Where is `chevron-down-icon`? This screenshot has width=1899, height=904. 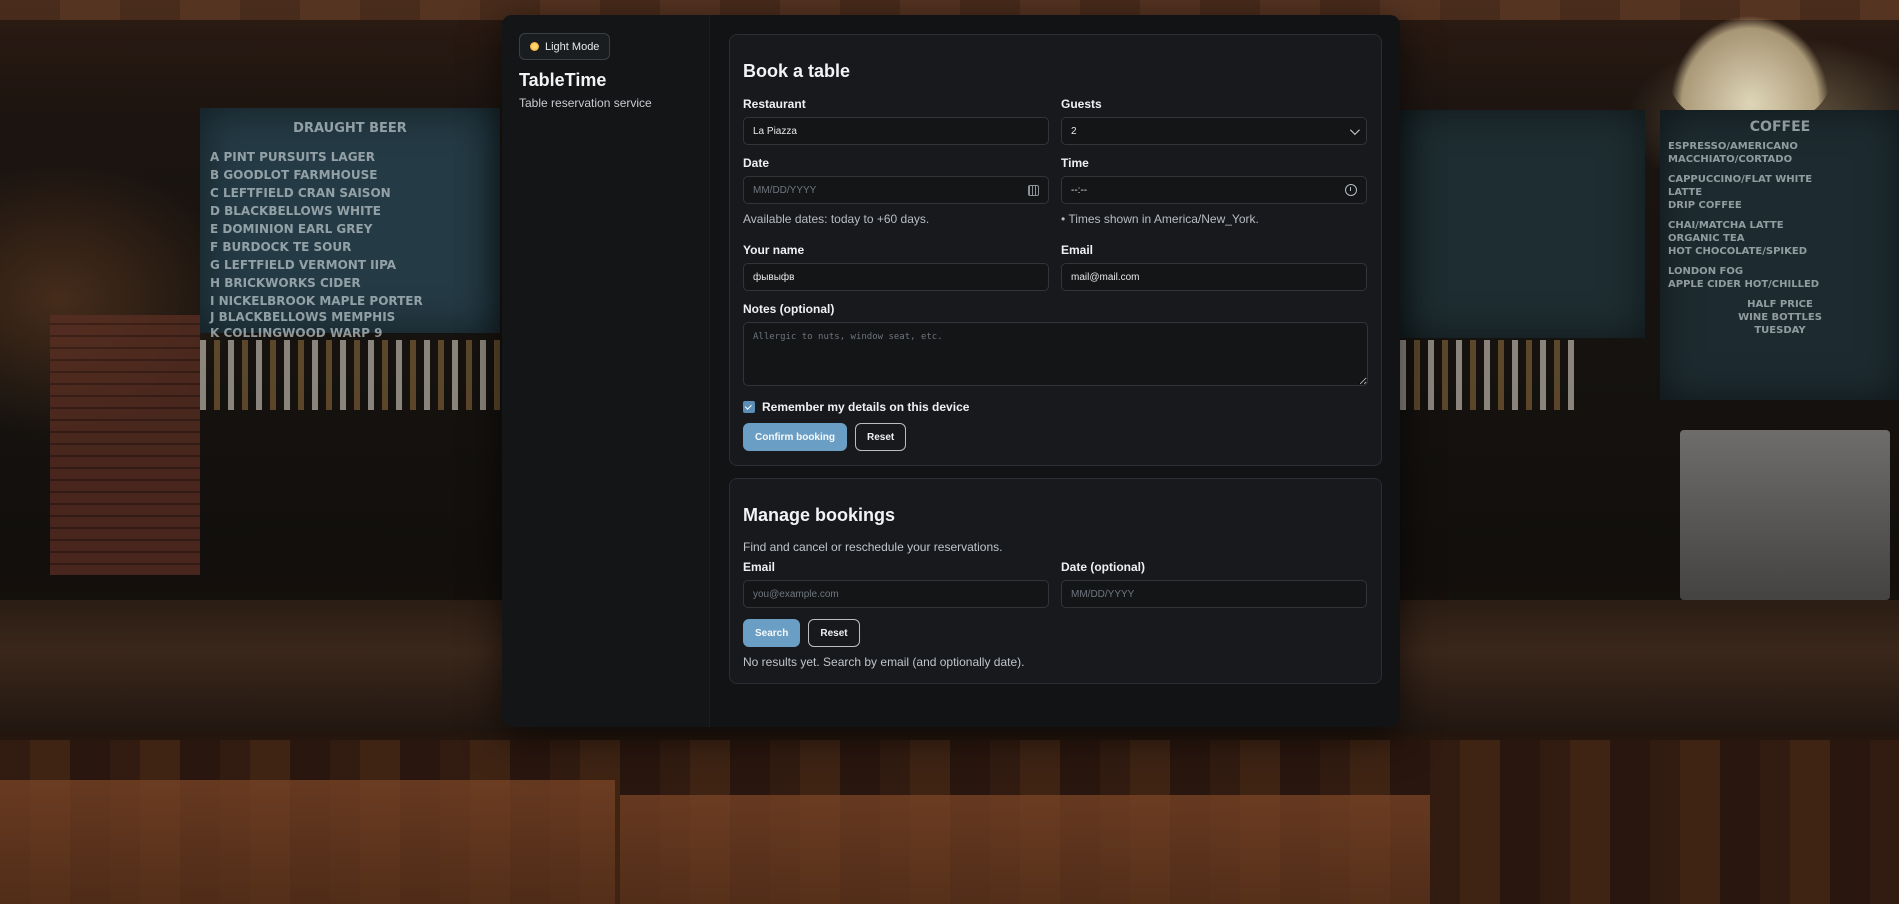
chevron-down-icon is located at coordinates (1354, 129).